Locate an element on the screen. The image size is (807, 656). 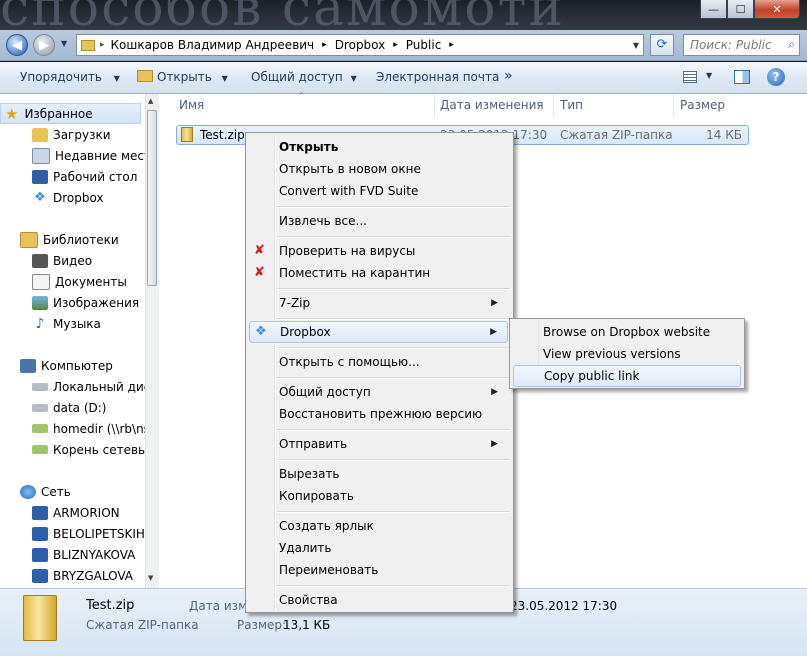
open-label: Открыть is located at coordinates (184, 77).